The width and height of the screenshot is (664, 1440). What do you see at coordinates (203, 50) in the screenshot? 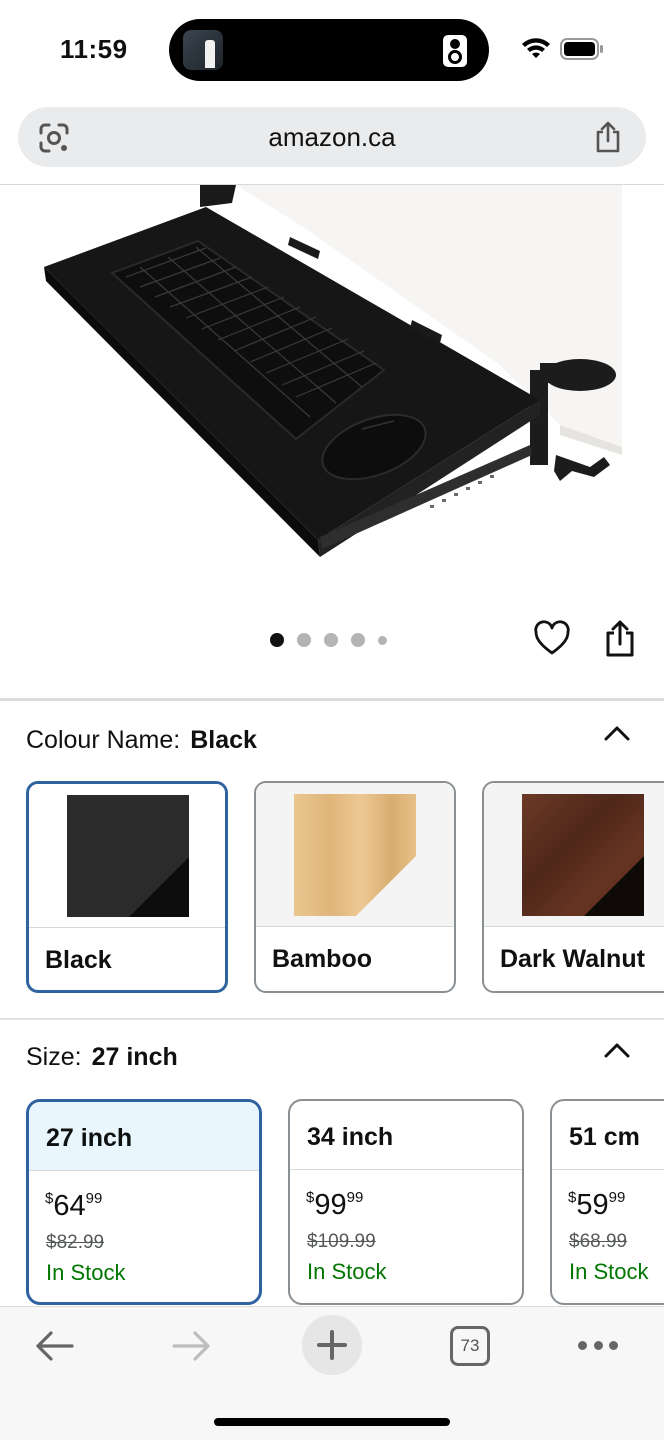
I see `now-playing-thumbnail` at bounding box center [203, 50].